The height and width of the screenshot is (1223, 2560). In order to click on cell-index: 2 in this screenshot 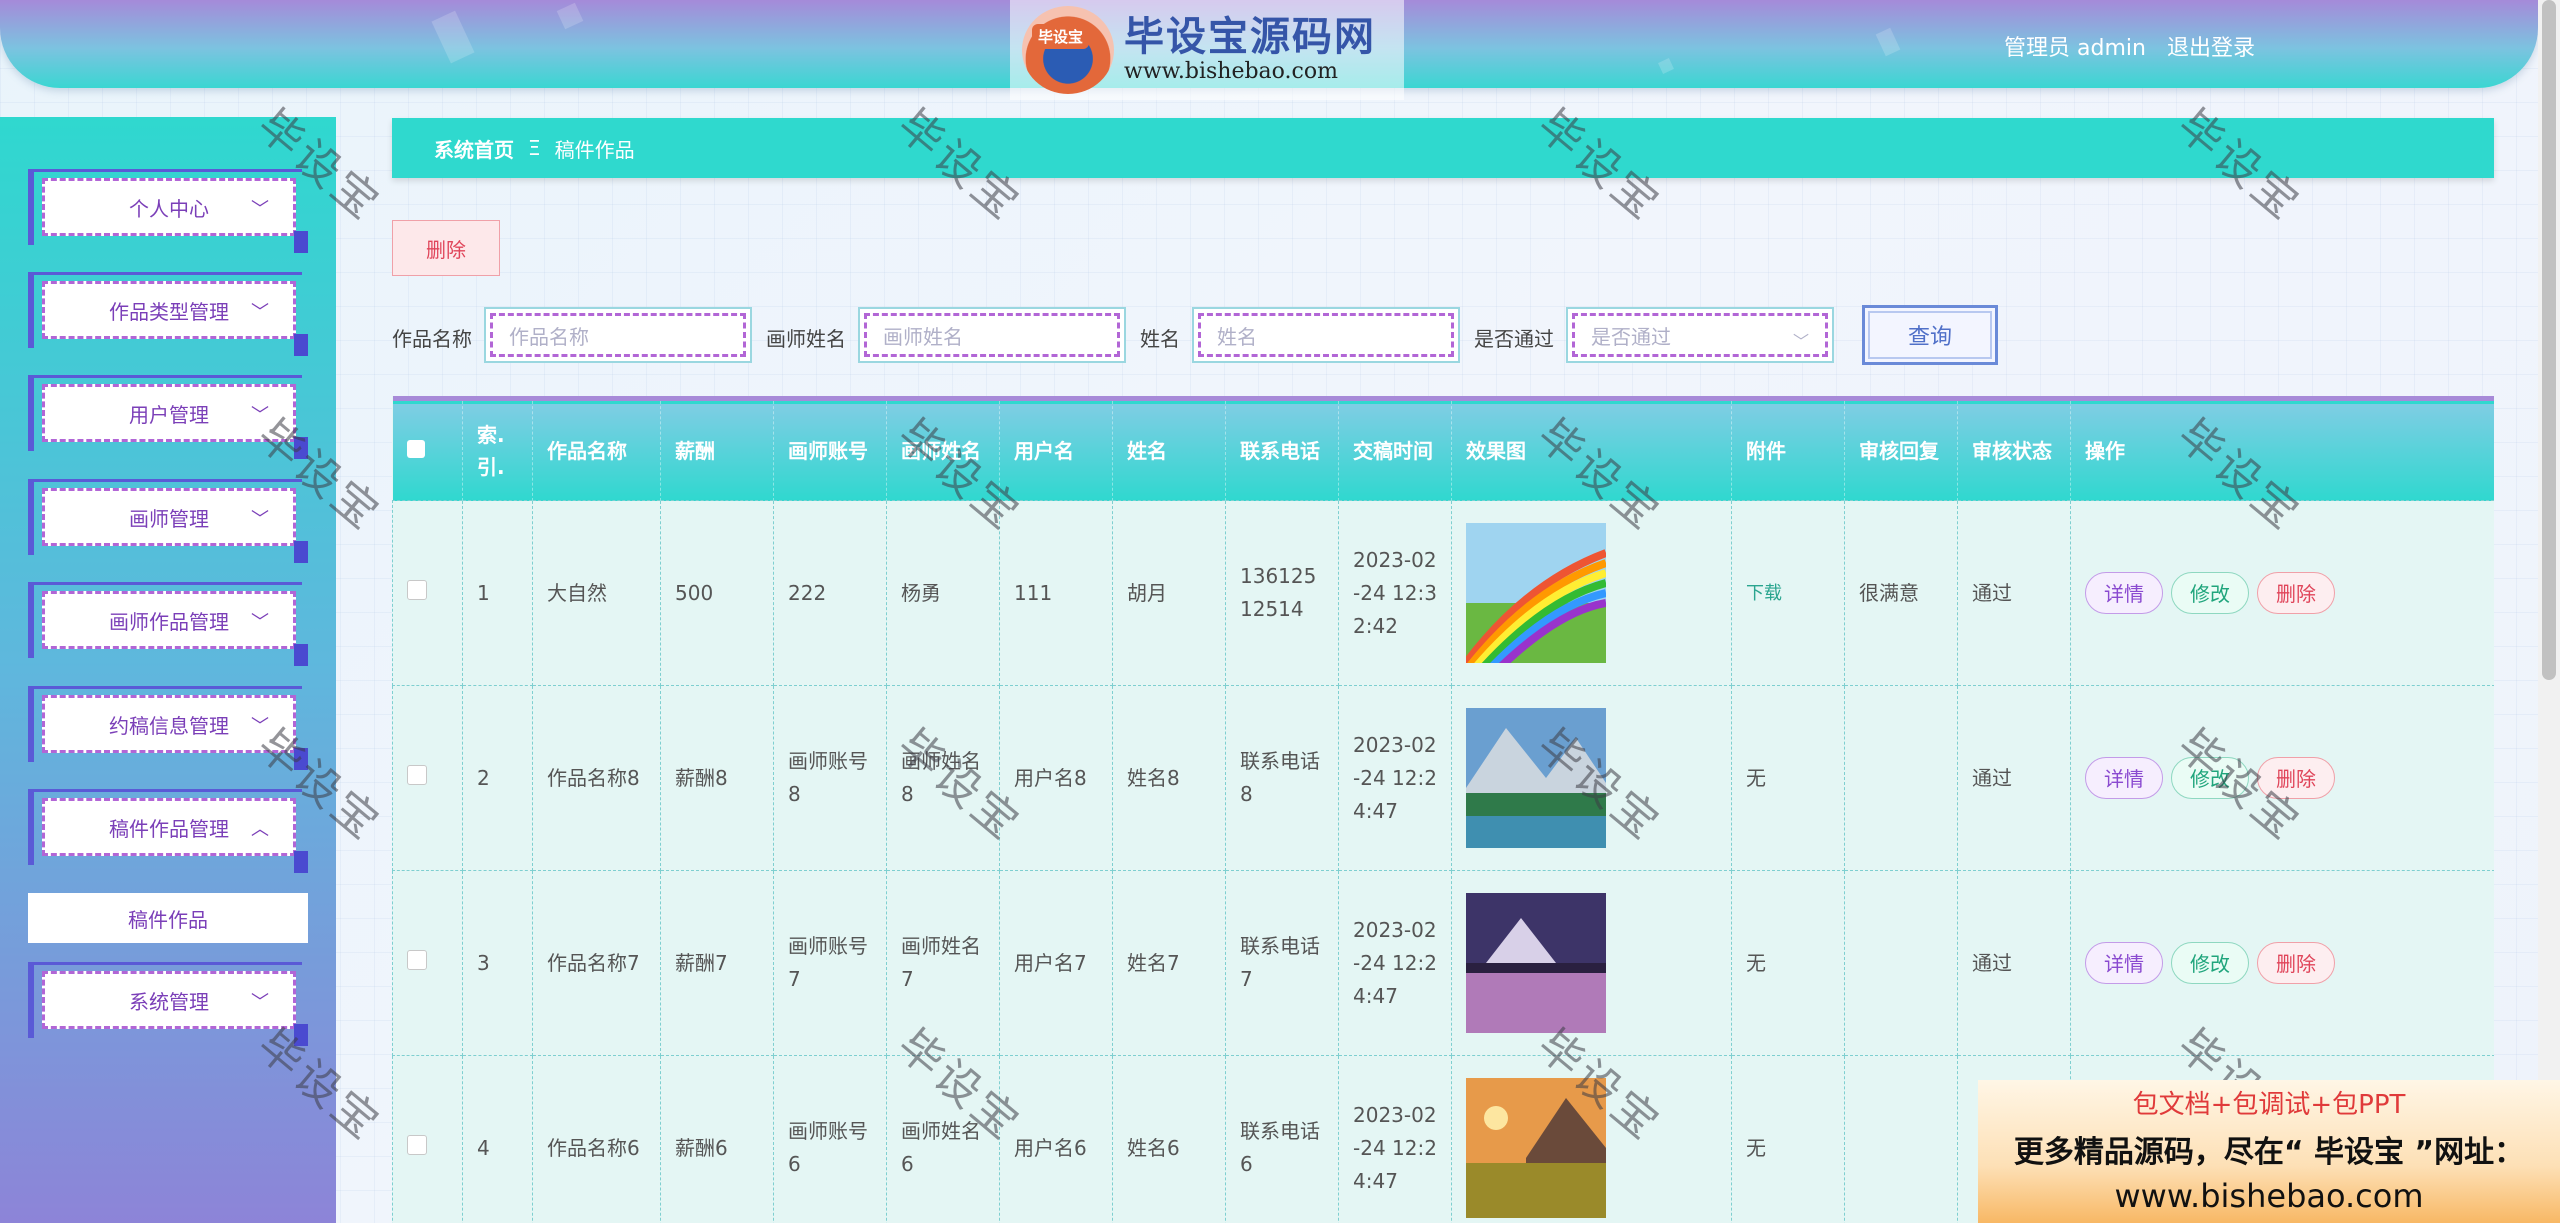, I will do `click(497, 778)`.